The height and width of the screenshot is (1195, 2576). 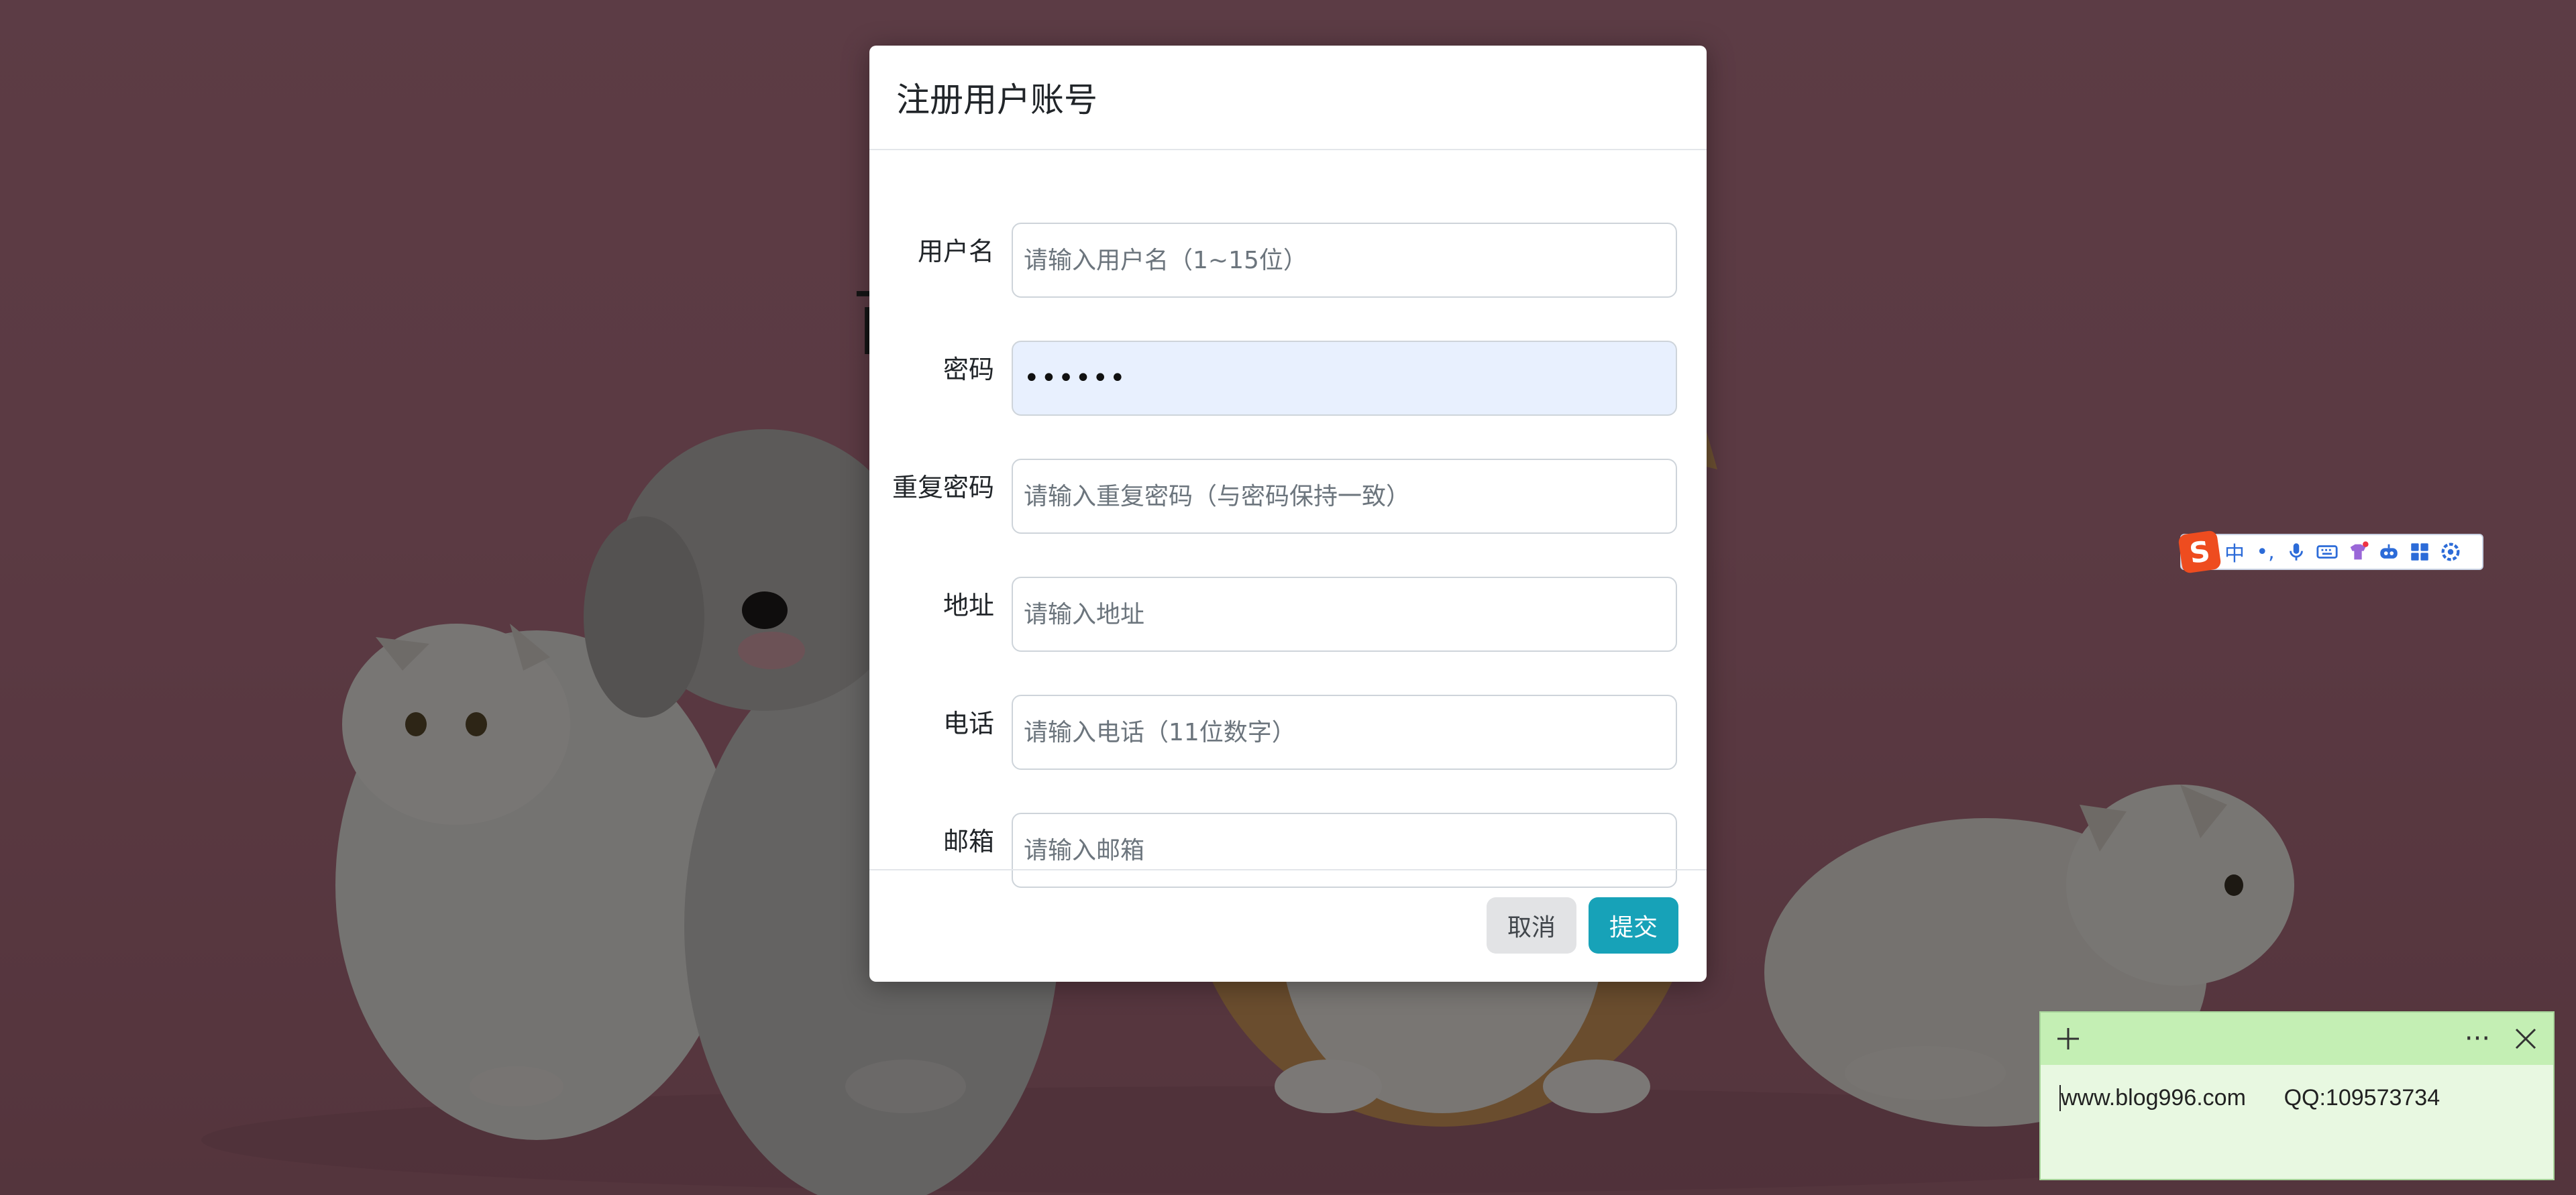 What do you see at coordinates (1288, 925) in the screenshot?
I see `modal-footer: 取消 提交` at bounding box center [1288, 925].